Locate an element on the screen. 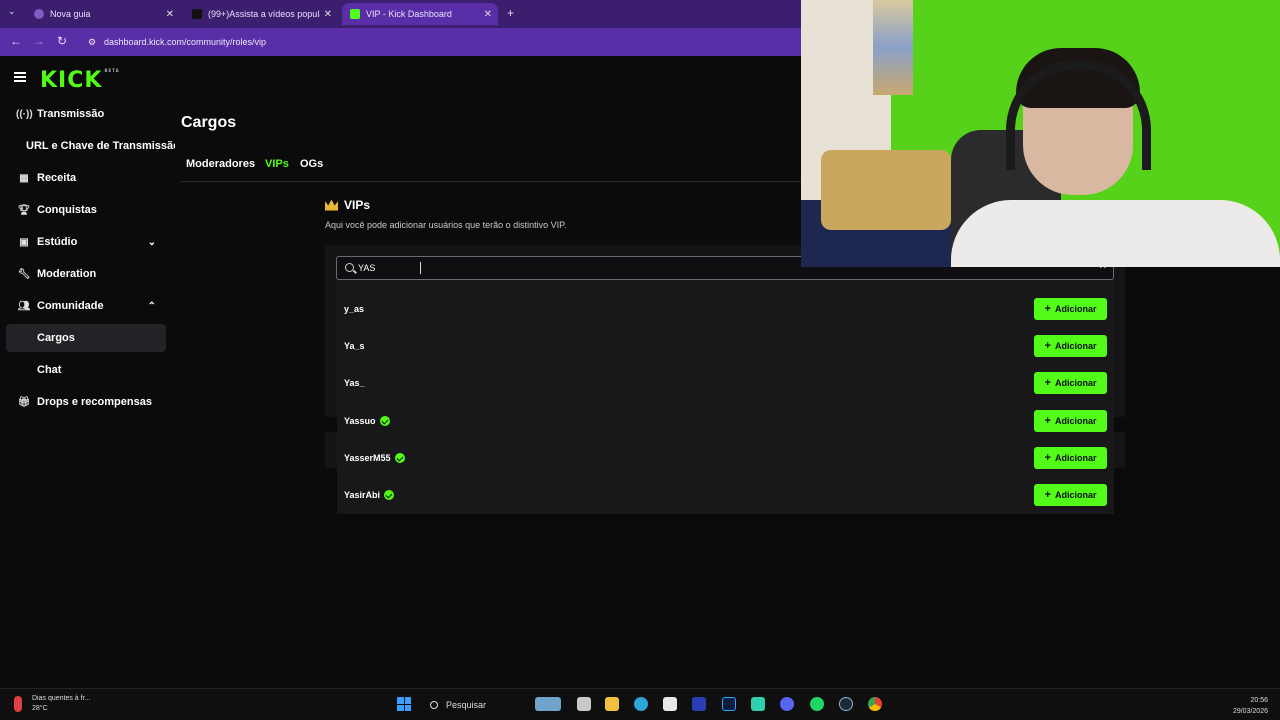  revenue-icon: ▦ is located at coordinates (24, 178).